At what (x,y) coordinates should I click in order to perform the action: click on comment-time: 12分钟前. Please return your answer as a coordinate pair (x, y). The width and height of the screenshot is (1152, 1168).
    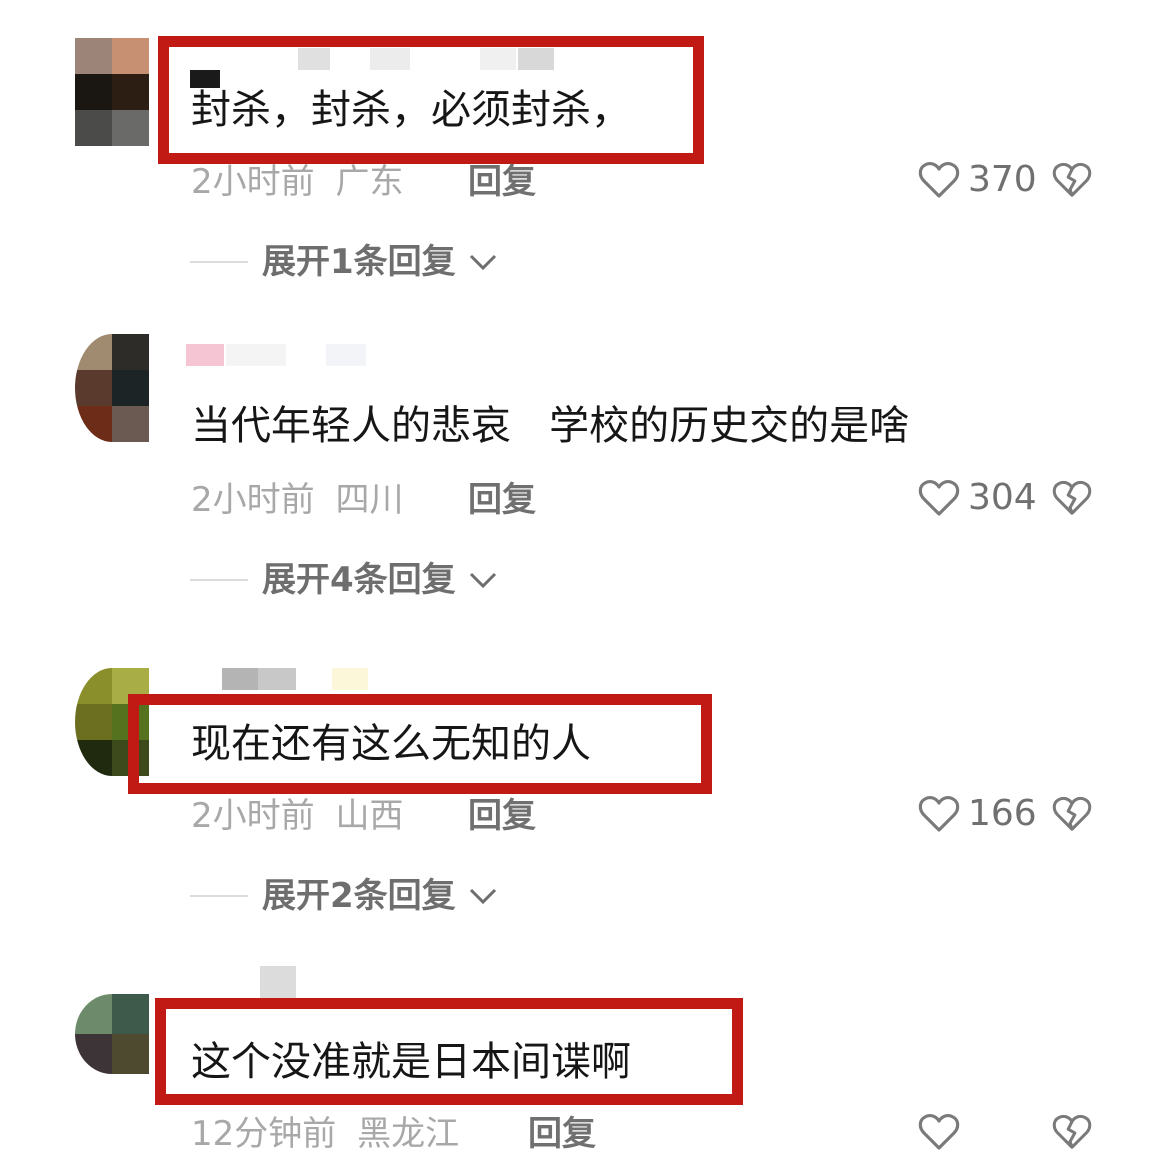
    Looking at the image, I should click on (264, 1134).